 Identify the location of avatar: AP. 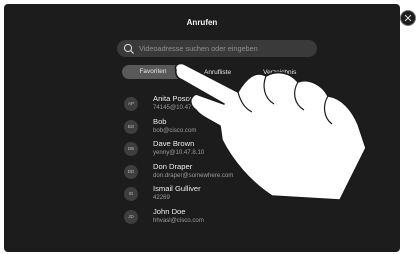
(131, 104).